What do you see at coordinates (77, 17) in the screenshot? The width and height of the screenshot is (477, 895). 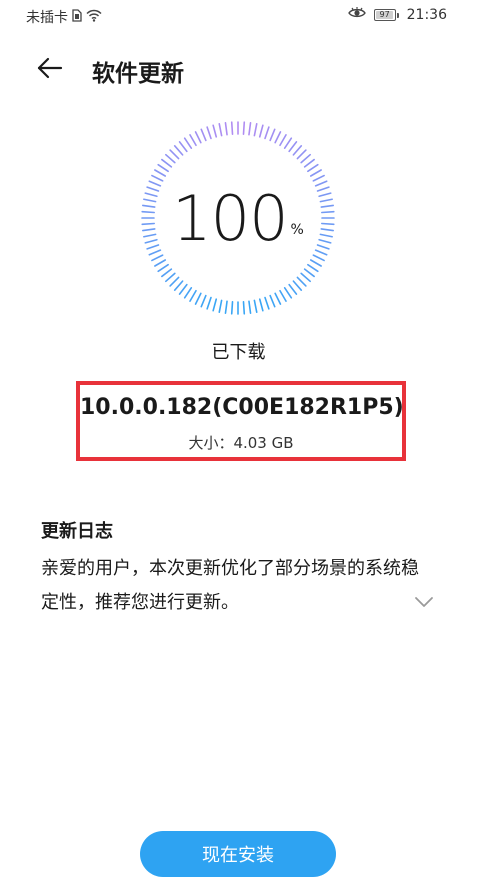 I see `sim-icon` at bounding box center [77, 17].